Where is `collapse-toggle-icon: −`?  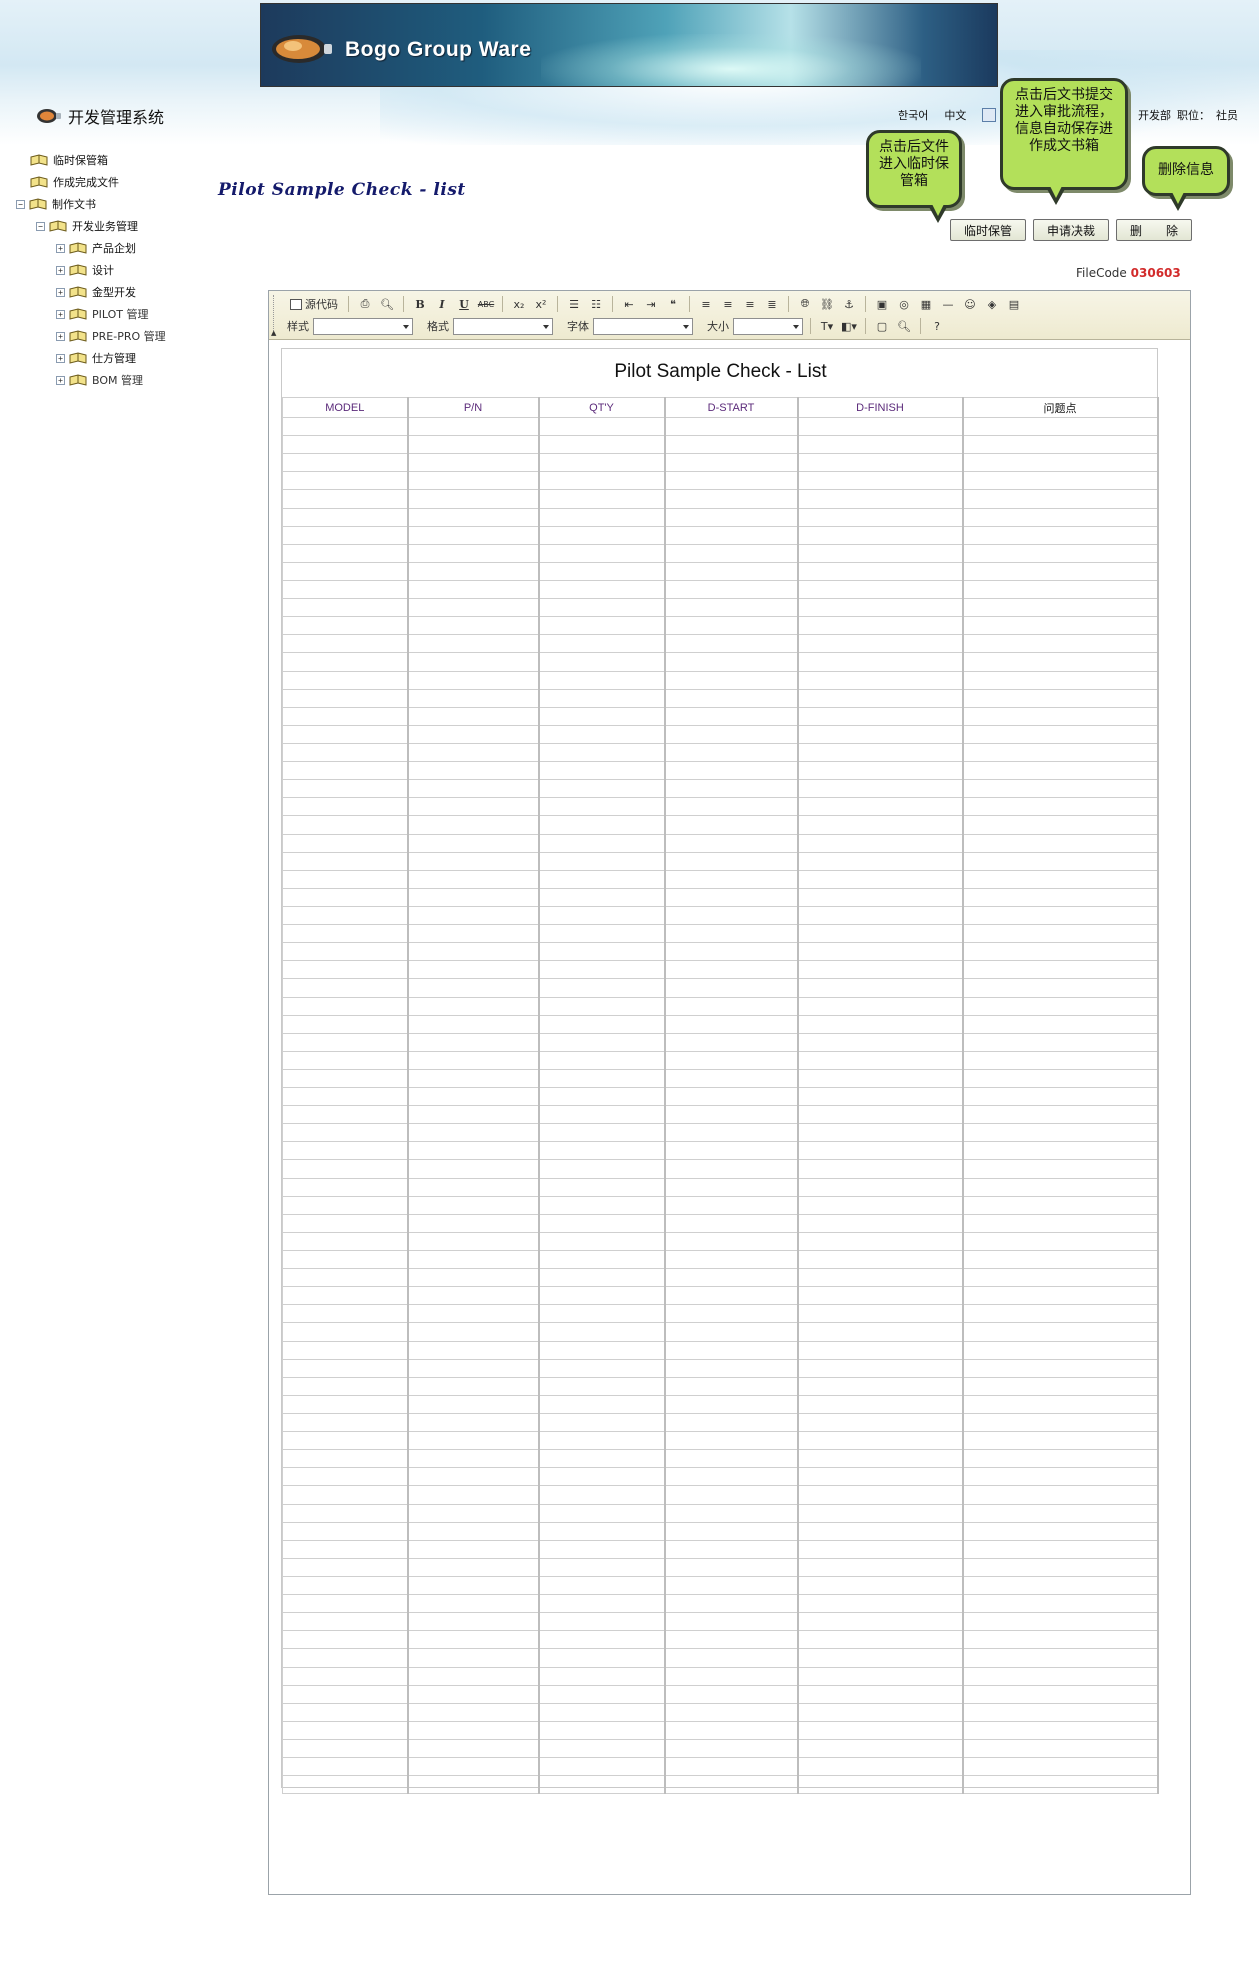 collapse-toggle-icon: − is located at coordinates (20, 204).